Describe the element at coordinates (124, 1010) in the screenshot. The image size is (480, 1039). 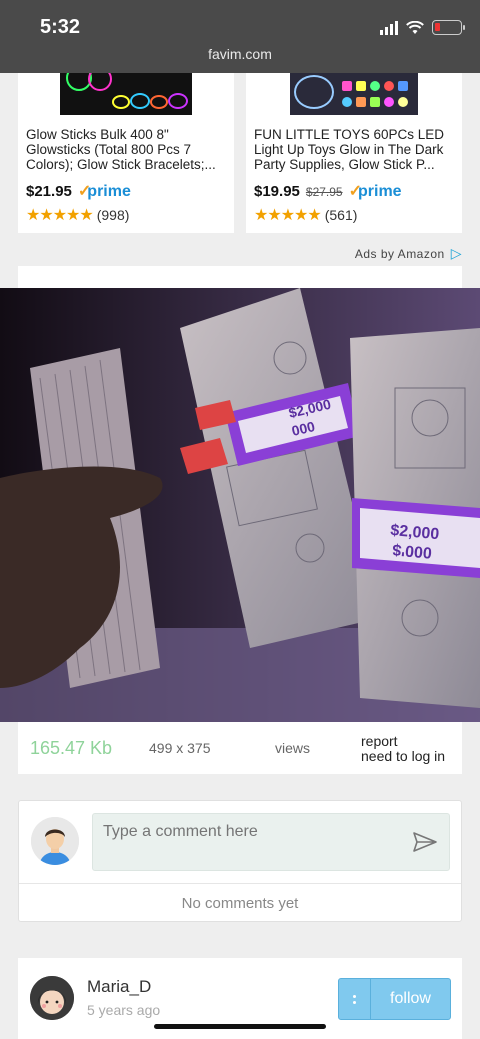
I see `upload-time: 5 years ago` at that location.